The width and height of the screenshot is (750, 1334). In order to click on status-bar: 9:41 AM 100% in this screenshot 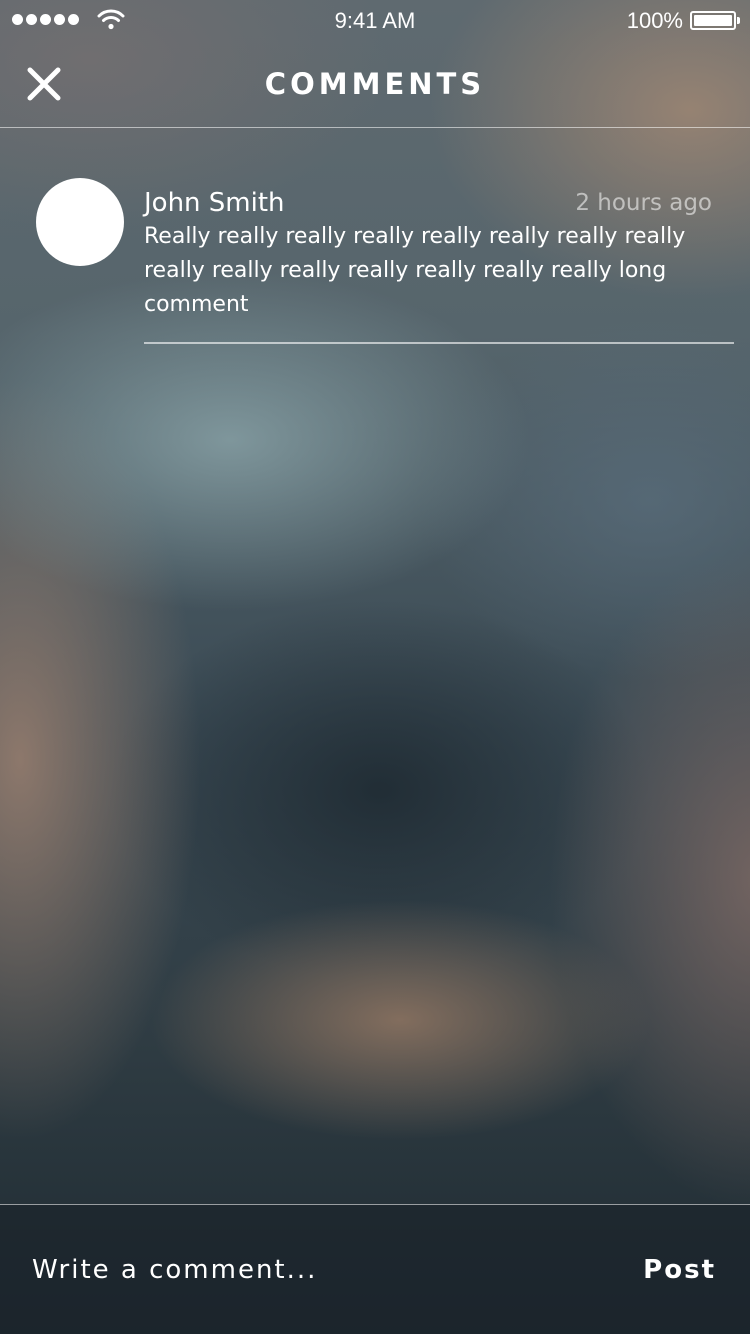, I will do `click(375, 20)`.